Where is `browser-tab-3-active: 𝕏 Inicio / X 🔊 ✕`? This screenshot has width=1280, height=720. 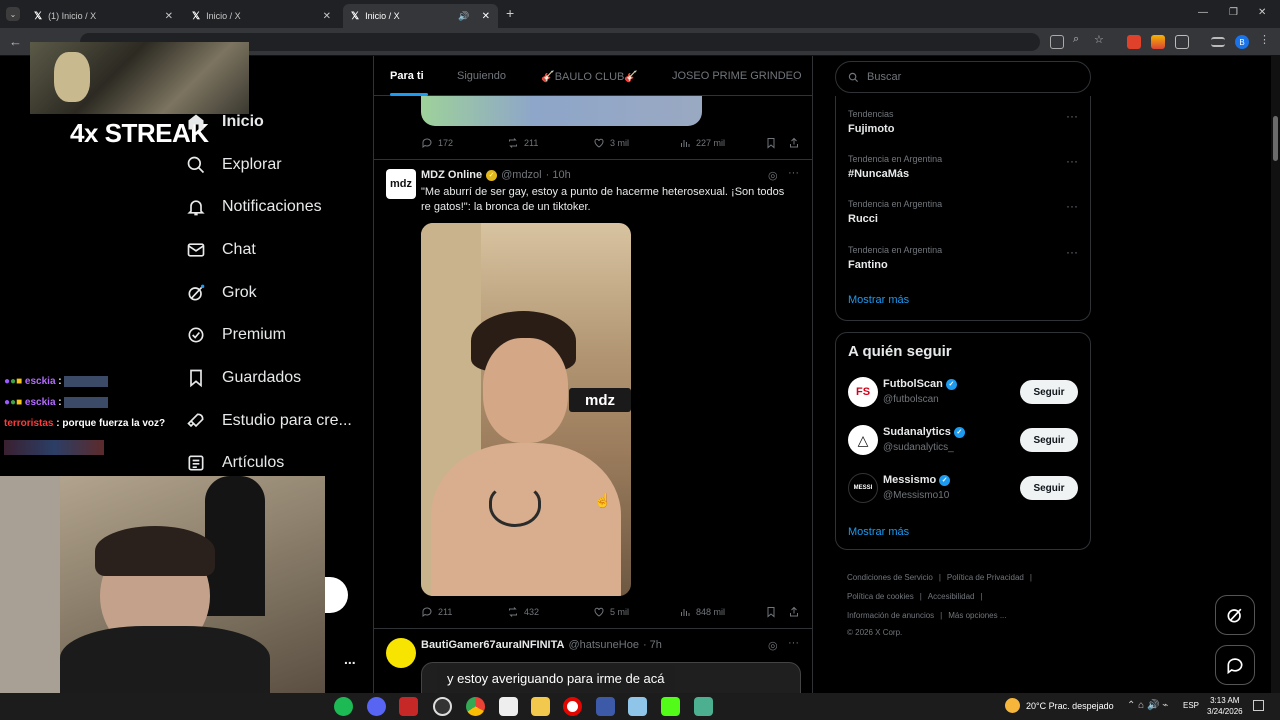 browser-tab-3-active: 𝕏 Inicio / X 🔊 ✕ is located at coordinates (420, 16).